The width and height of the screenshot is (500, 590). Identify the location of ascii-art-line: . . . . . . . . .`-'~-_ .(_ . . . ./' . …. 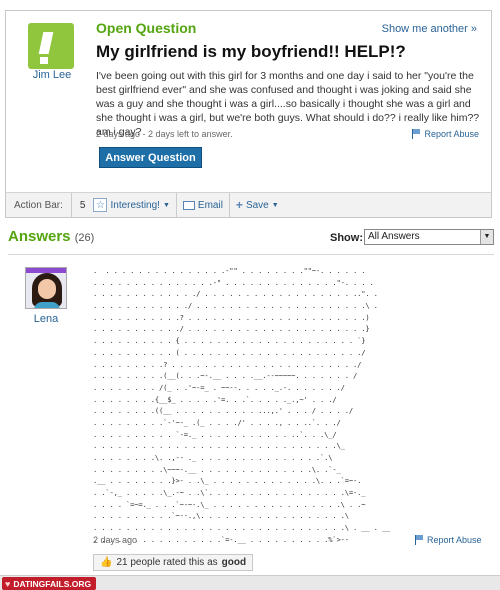
(217, 422).